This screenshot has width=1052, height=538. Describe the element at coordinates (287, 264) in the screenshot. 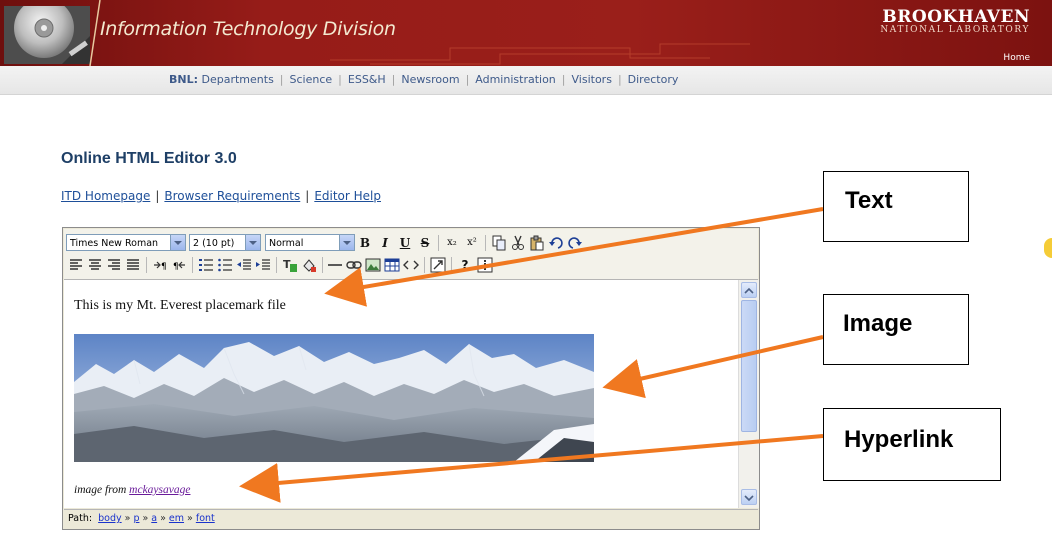

I see `svg-text: T` at that location.